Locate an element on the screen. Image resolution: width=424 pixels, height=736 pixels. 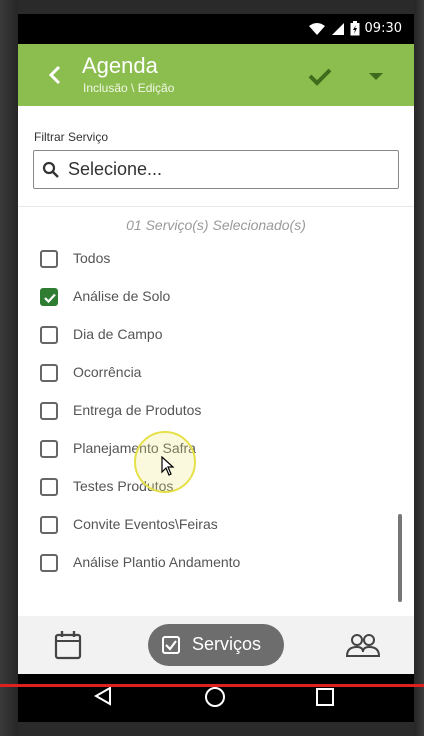
checkbox-checked is located at coordinates (49, 297).